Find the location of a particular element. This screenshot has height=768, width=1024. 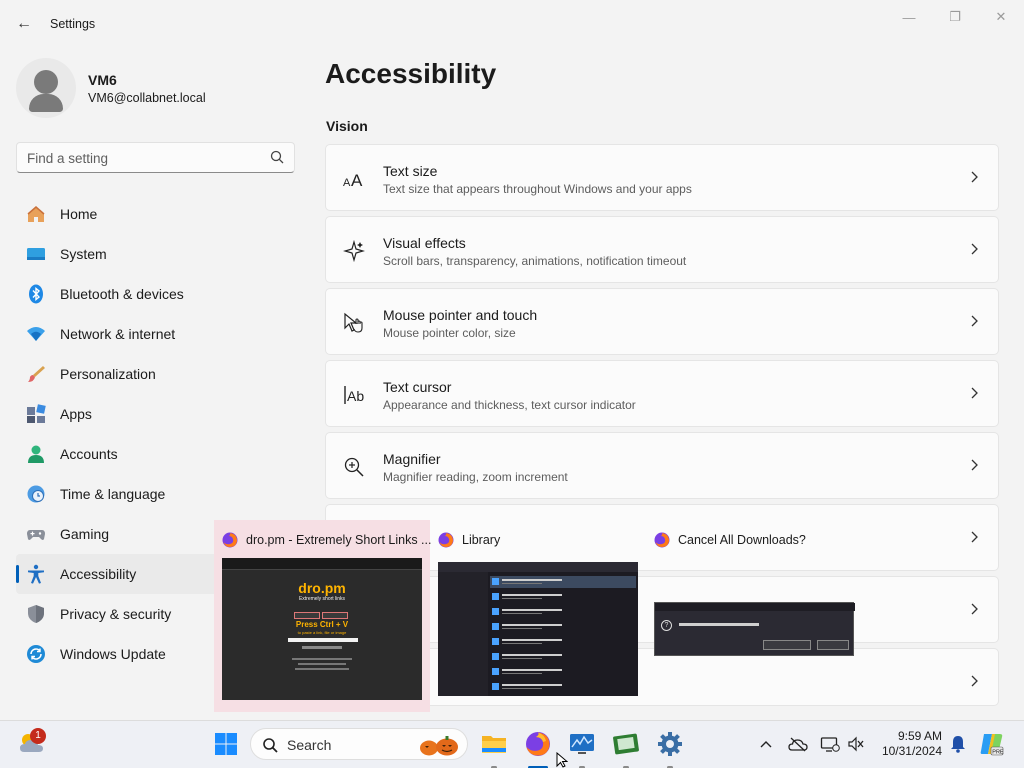

gamepad-icon is located at coordinates (36, 535).